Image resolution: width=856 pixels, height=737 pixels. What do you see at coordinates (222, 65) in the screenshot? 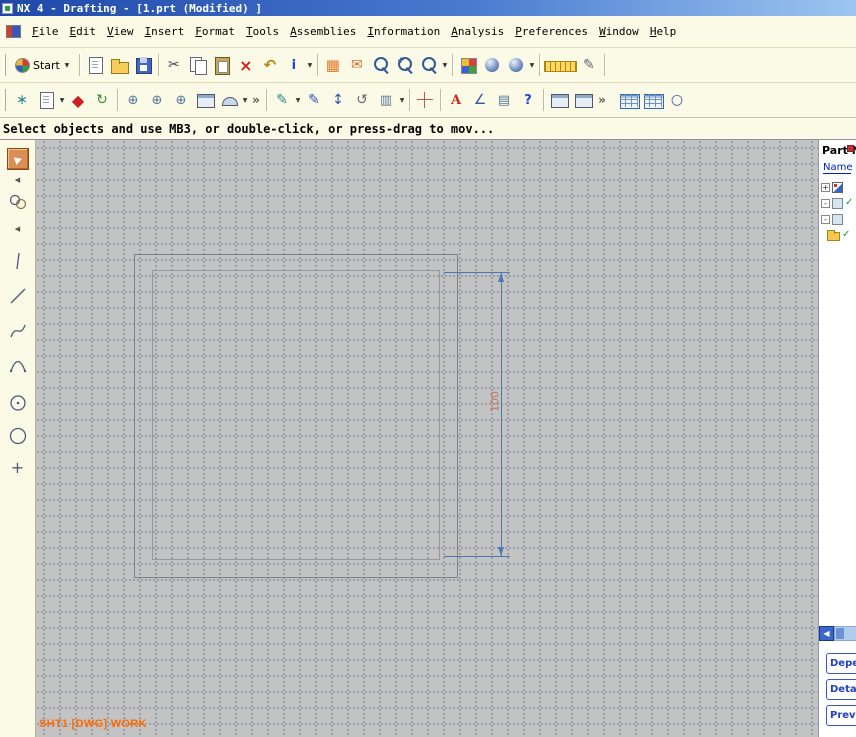
I see `paste-icon` at bounding box center [222, 65].